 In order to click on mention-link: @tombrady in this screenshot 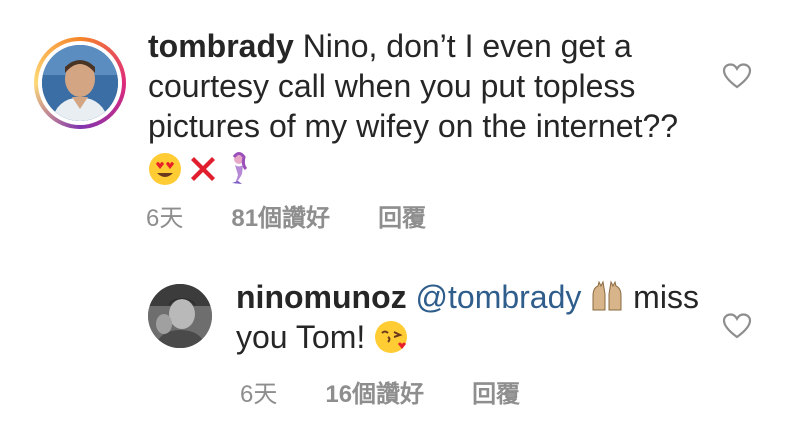, I will do `click(494, 297)`.